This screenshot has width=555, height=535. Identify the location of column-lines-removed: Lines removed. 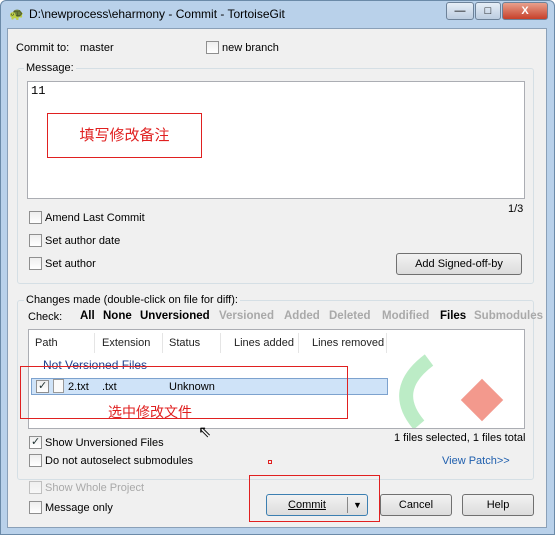
(343, 343).